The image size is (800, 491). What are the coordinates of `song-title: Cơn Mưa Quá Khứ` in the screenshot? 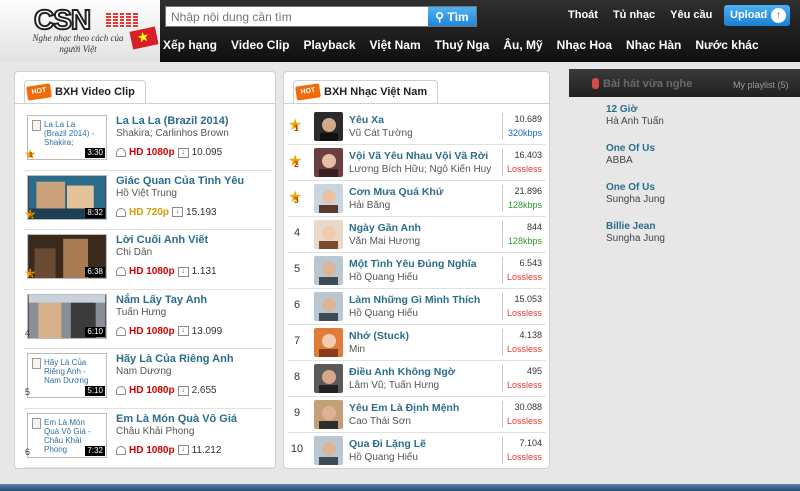 It's located at (396, 192).